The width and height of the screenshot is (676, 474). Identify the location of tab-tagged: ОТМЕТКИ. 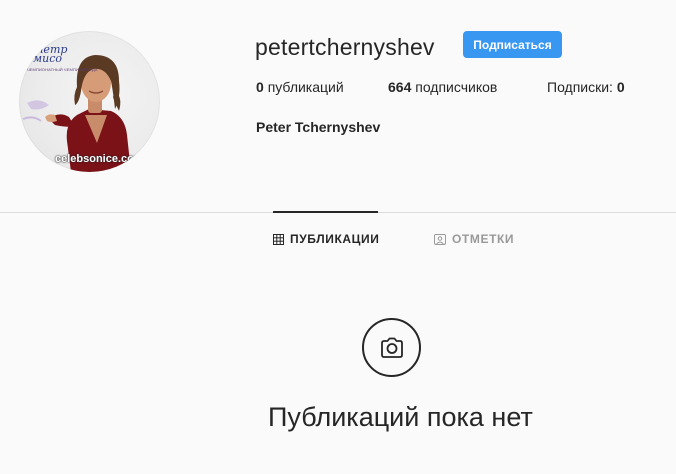
(474, 239).